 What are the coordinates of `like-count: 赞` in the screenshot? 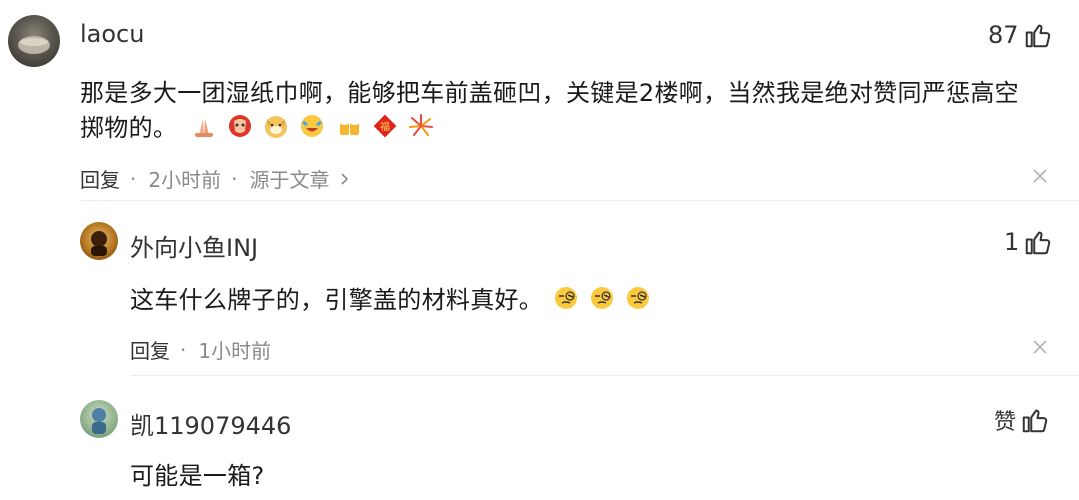 It's located at (1005, 422).